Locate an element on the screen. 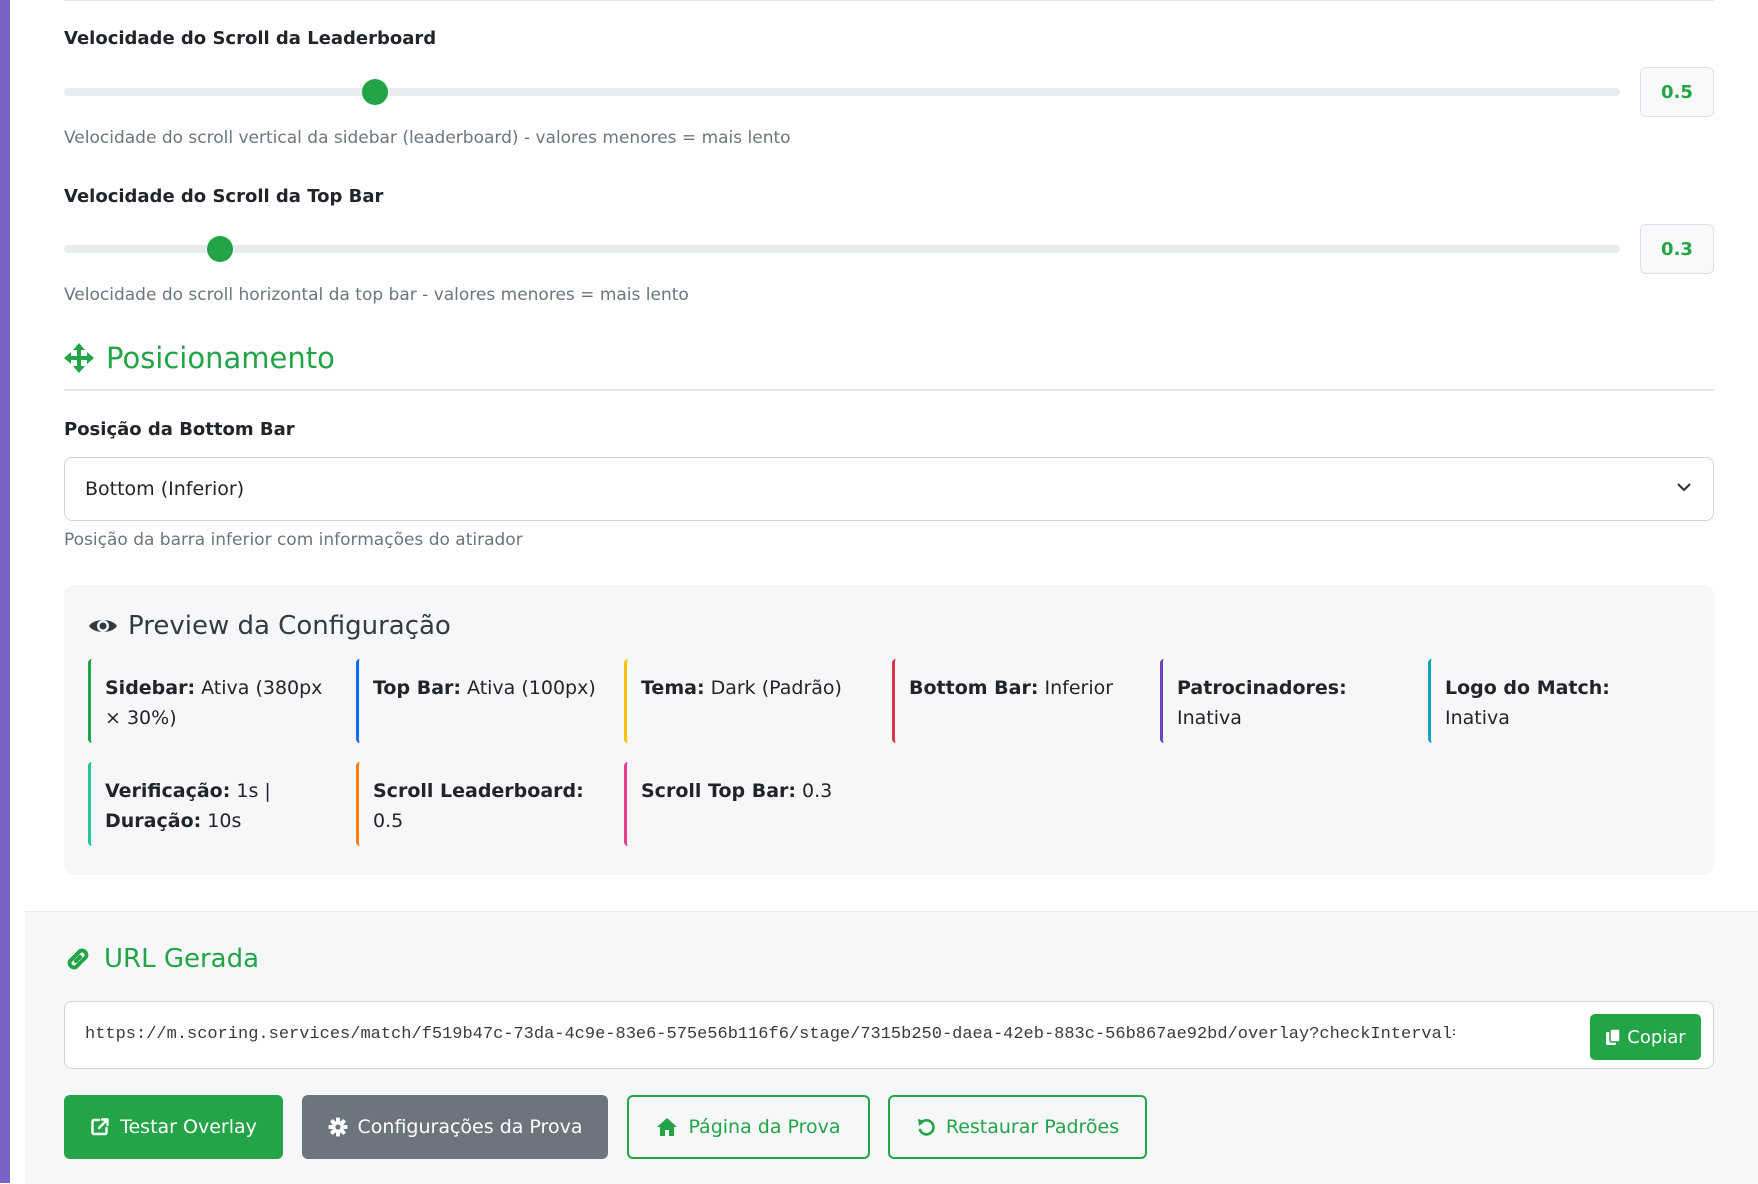 Image resolution: width=1758 pixels, height=1184 pixels. scroll-leaderboard-slider is located at coordinates (842, 92).